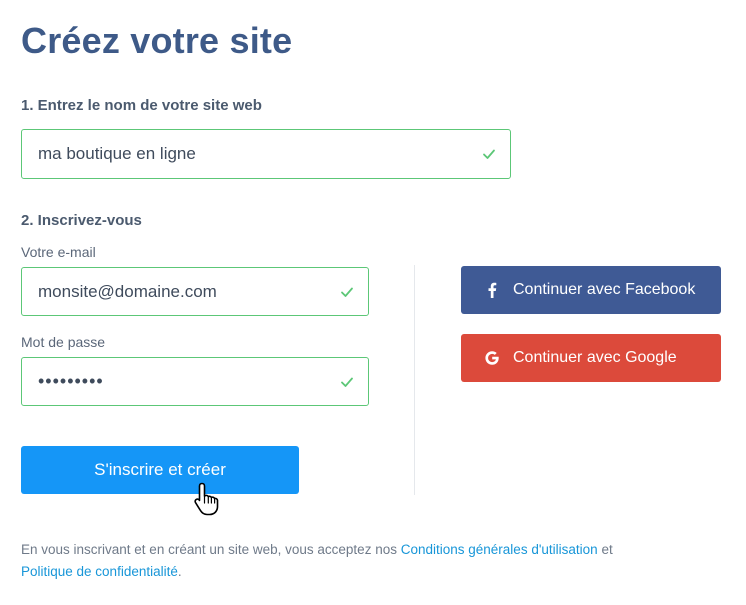 Image resolution: width=746 pixels, height=605 pixels. Describe the element at coordinates (604, 289) in the screenshot. I see `facebook-login-label: Continuer avec Facebook` at that location.